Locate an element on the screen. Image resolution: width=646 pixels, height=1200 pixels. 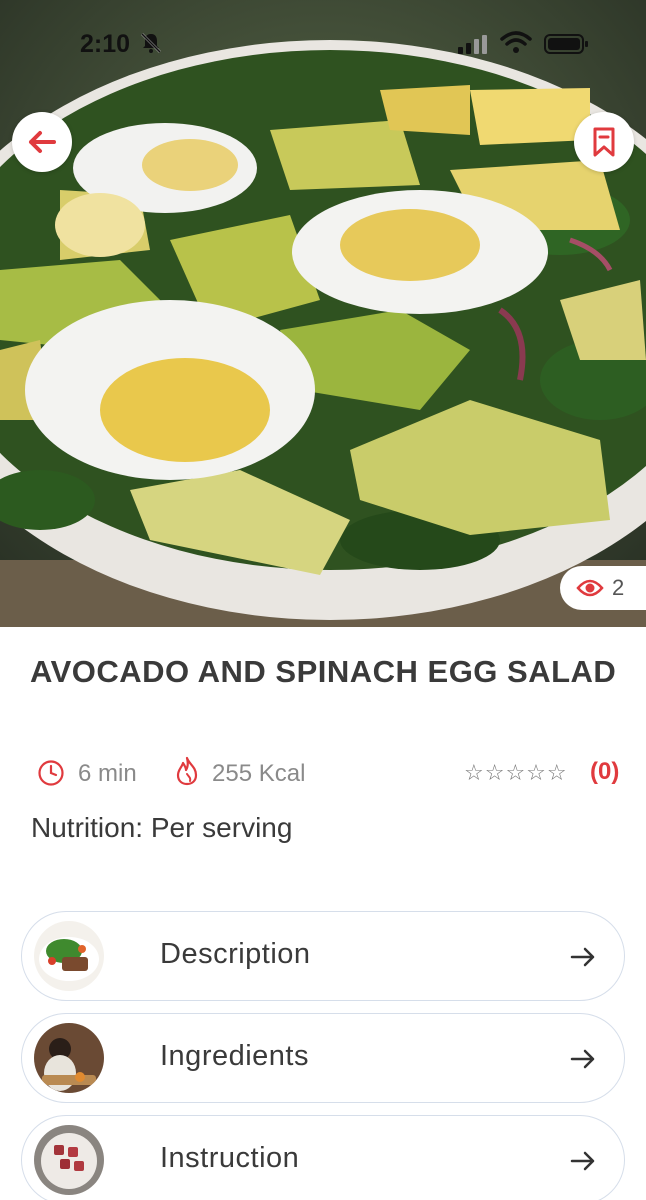
clock-icon is located at coordinates (51, 773).